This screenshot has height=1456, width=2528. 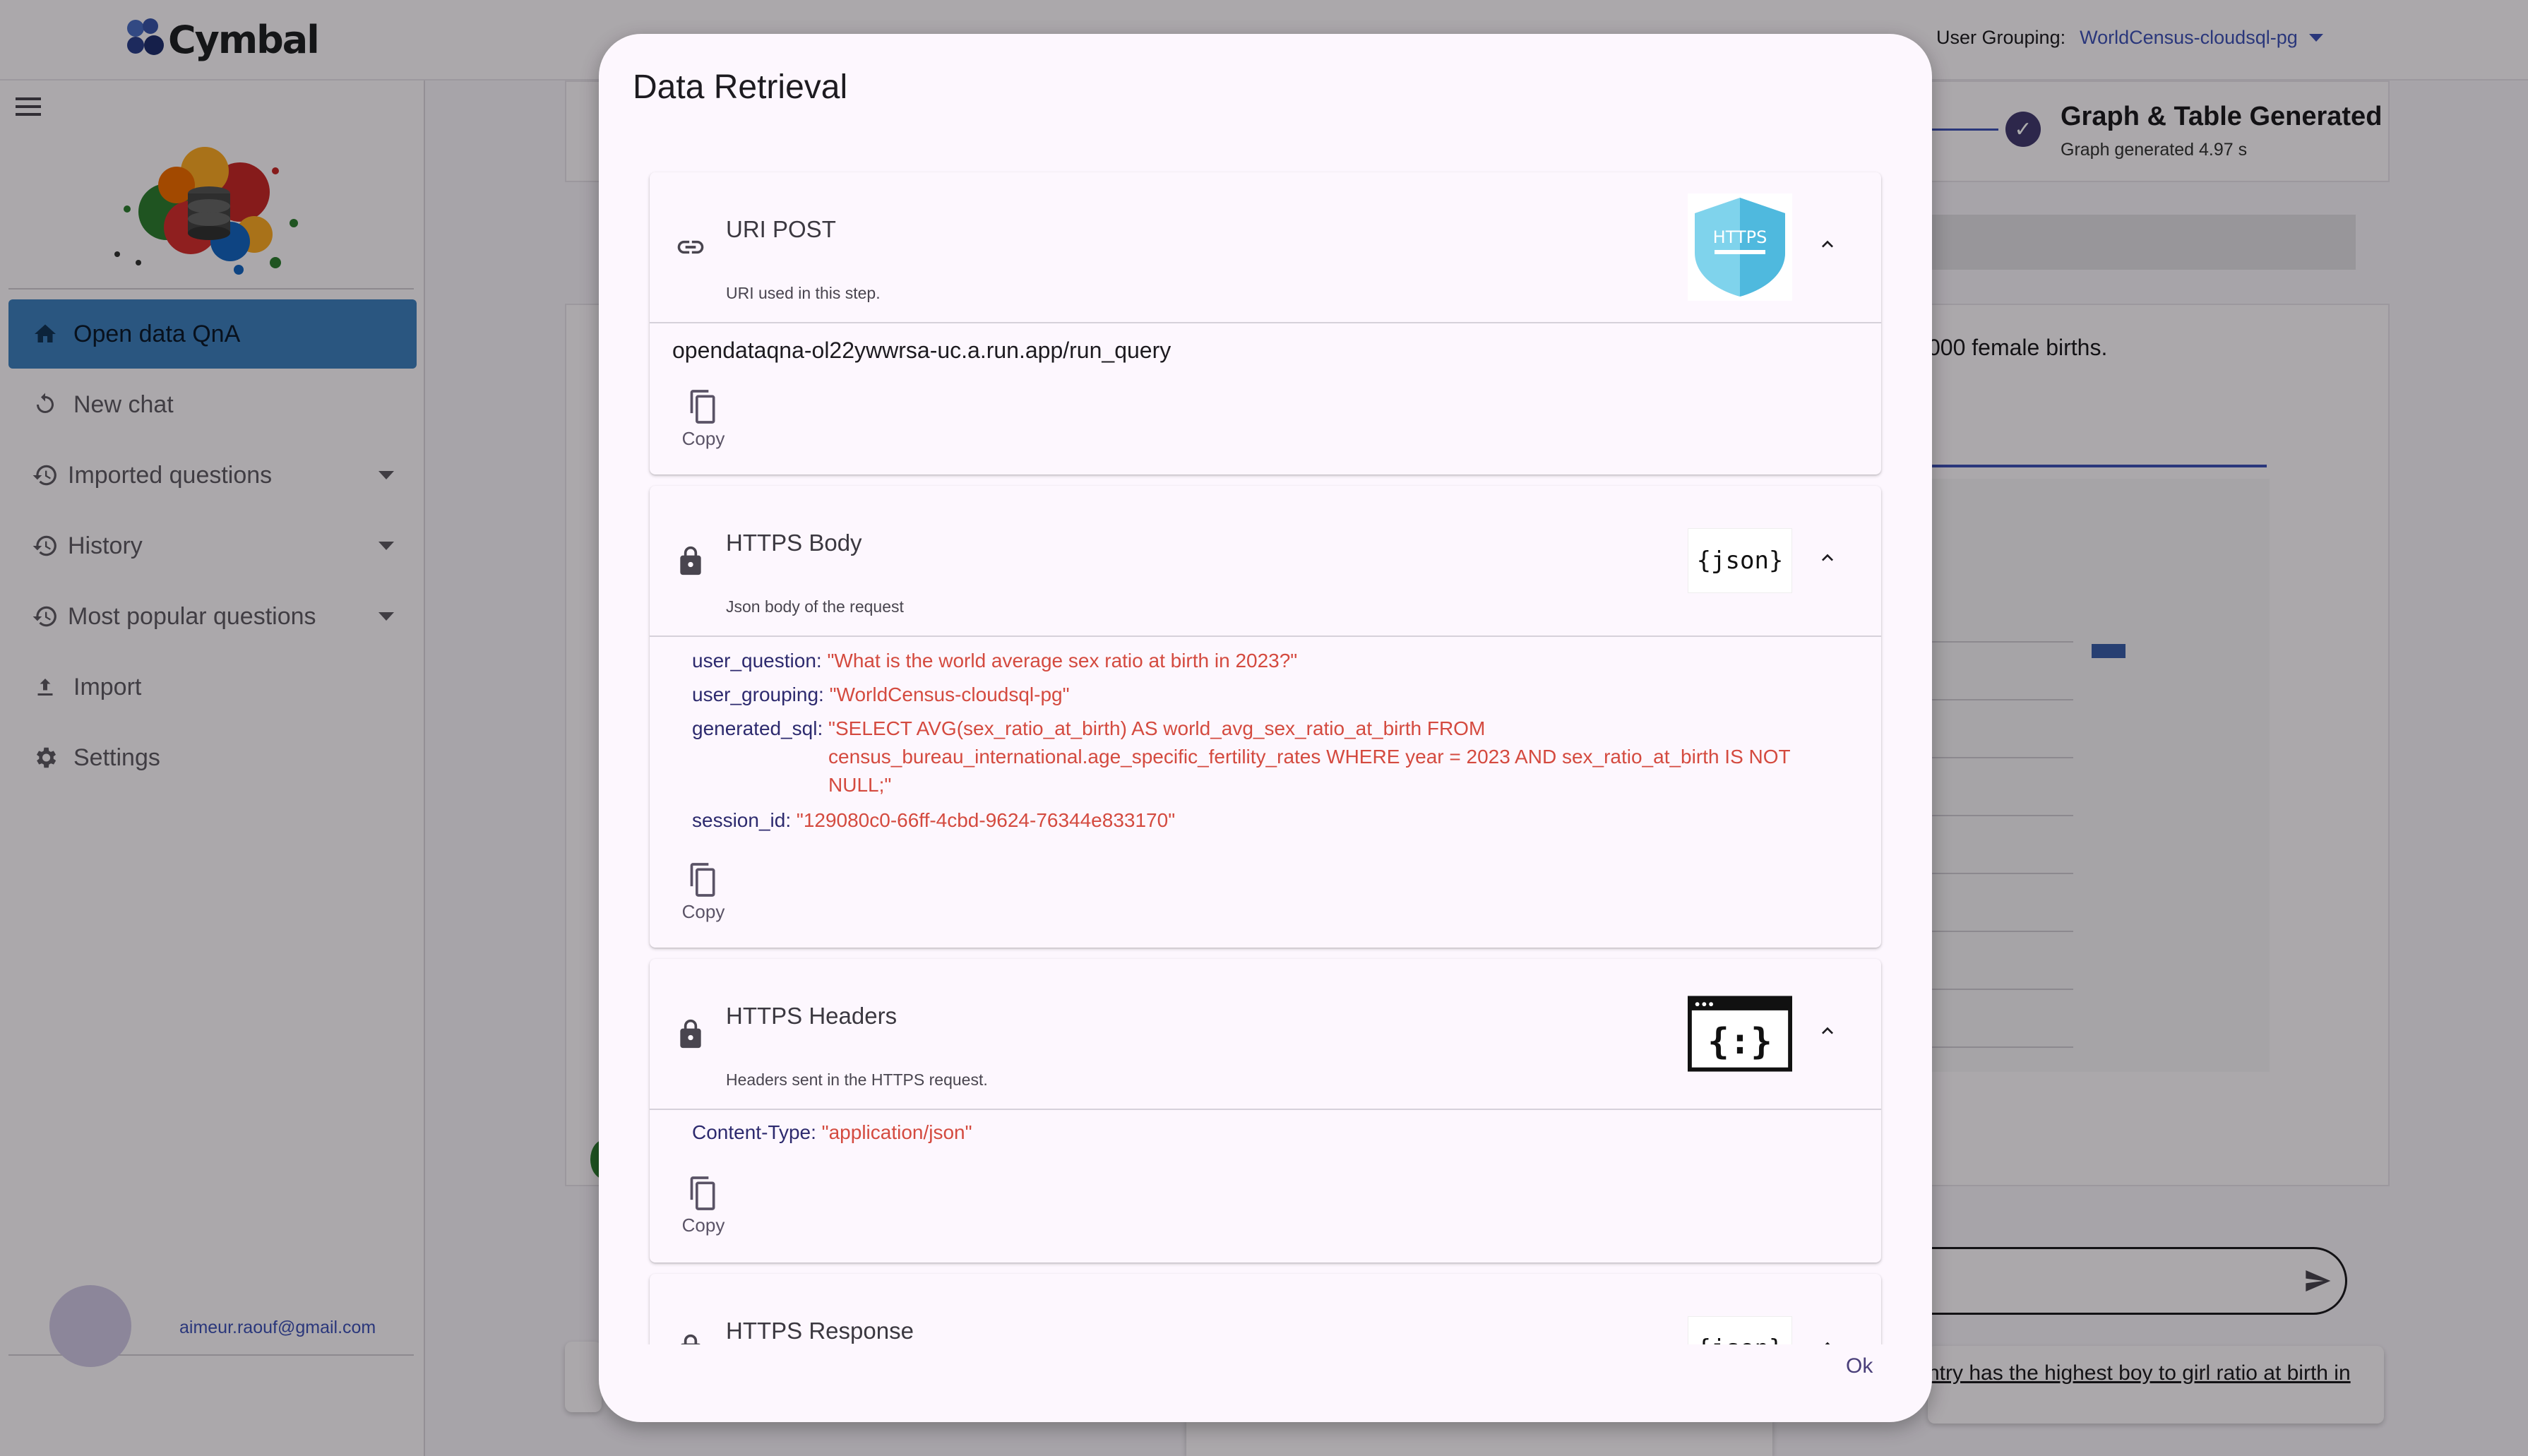 What do you see at coordinates (755, 728) in the screenshot?
I see `json-key: generated_sql` at bounding box center [755, 728].